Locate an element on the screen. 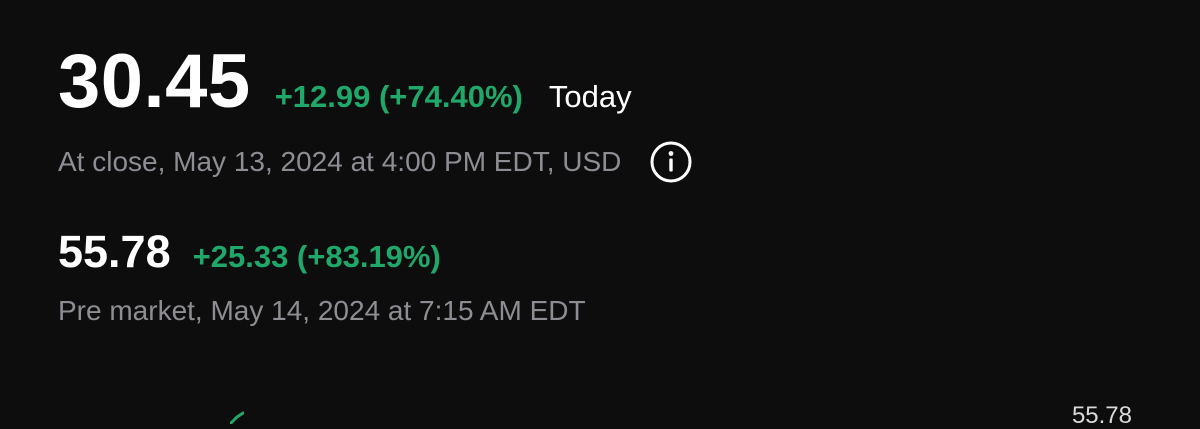  close-change: +12.99 (+74.40%) is located at coordinates (398, 96).